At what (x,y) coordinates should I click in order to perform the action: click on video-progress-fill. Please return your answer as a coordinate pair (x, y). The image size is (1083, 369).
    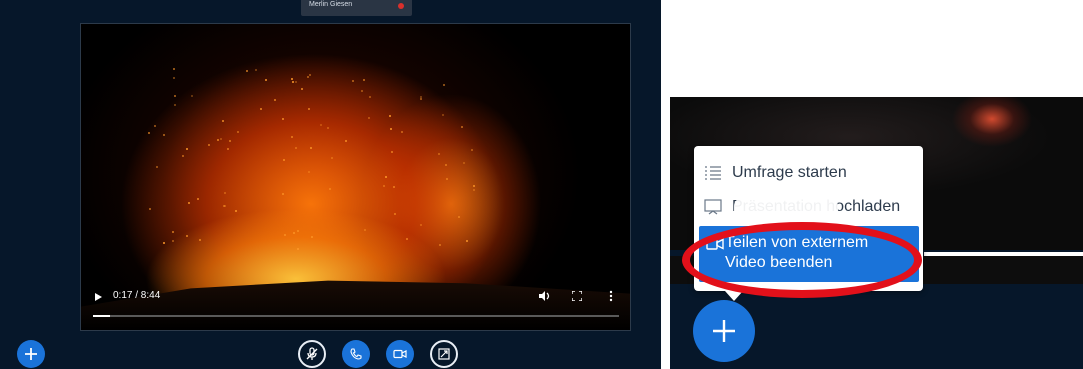
    Looking at the image, I should click on (102, 316).